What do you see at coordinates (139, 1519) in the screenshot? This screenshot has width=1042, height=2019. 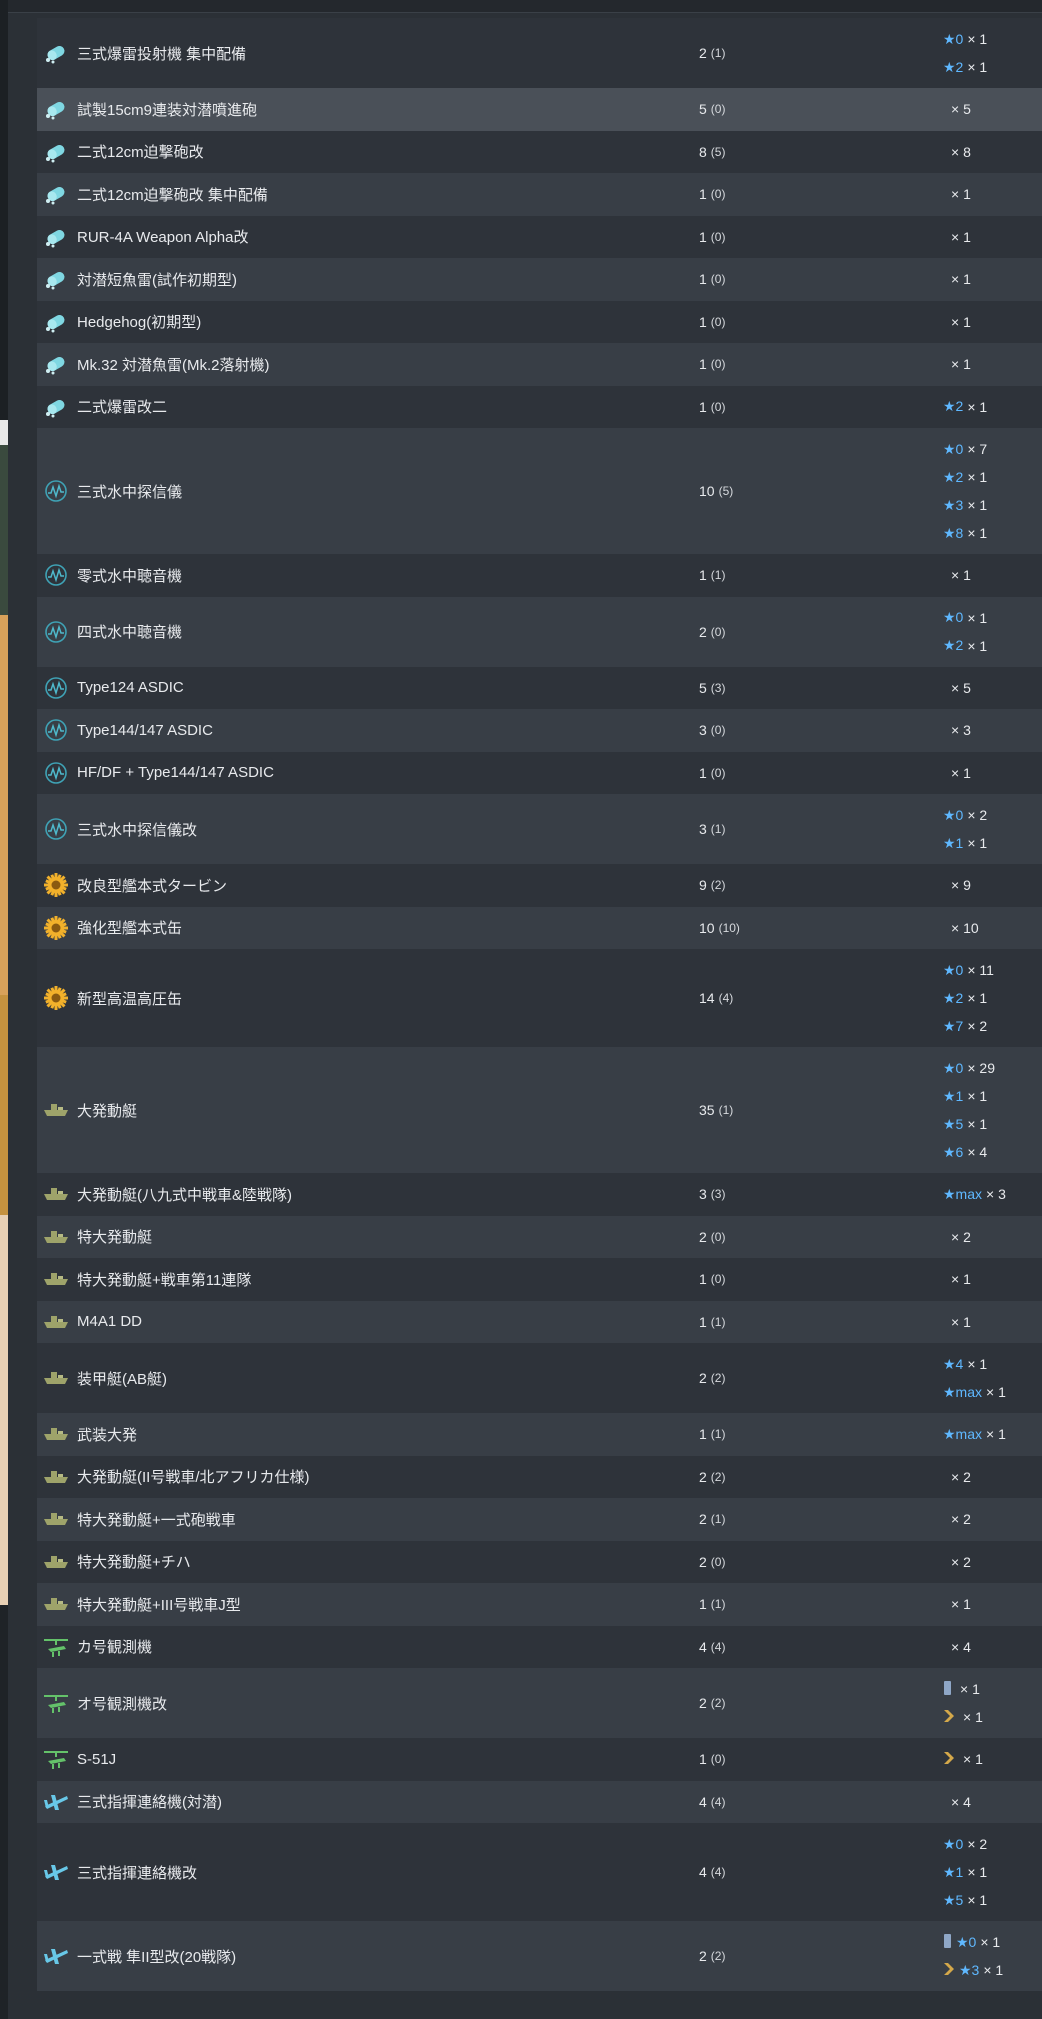 I see `equipment-name-cell: 特大発動艇+一式砲戦車` at bounding box center [139, 1519].